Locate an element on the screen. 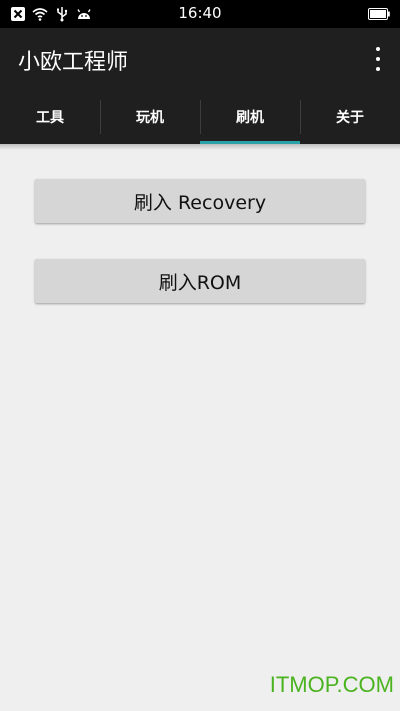 This screenshot has width=400, height=711. battery-icon is located at coordinates (379, 14).